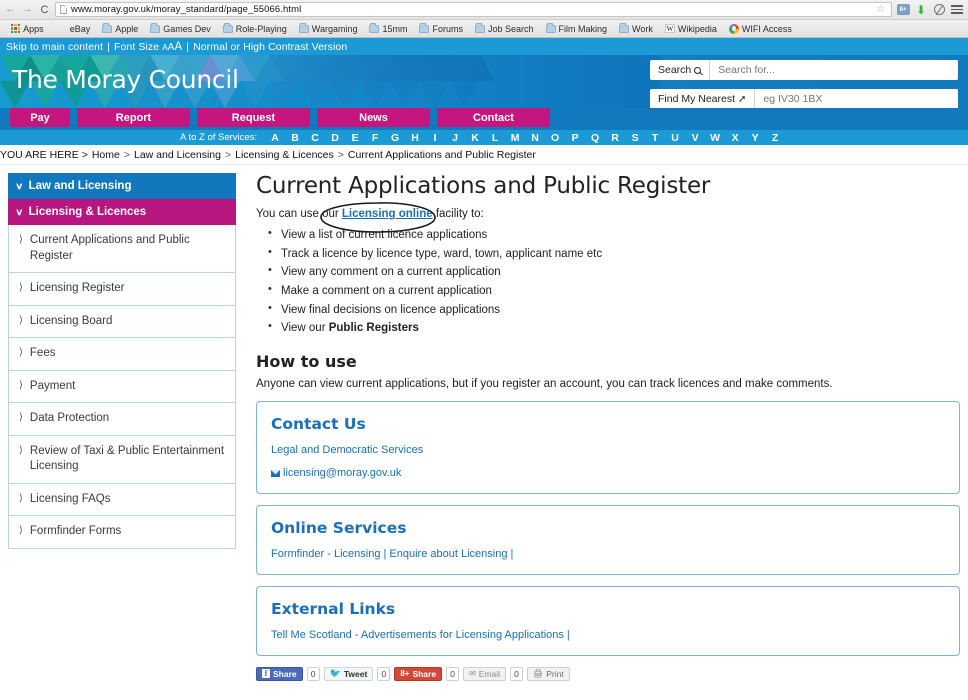 Image resolution: width=968 pixels, height=700 pixels. Describe the element at coordinates (122, 419) in the screenshot. I see `sidebar-item-data-protection: ⟩ Data Protection` at that location.